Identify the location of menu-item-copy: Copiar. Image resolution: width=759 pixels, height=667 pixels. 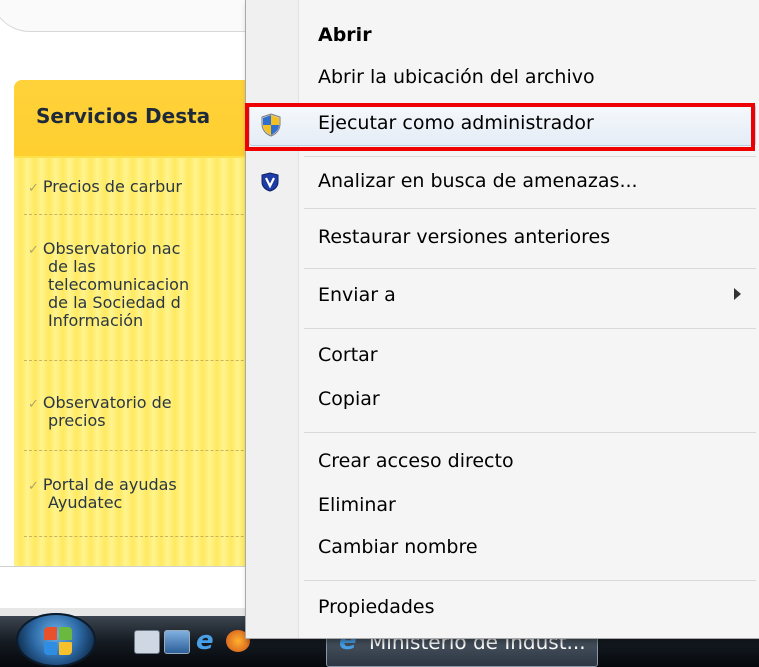
(349, 399).